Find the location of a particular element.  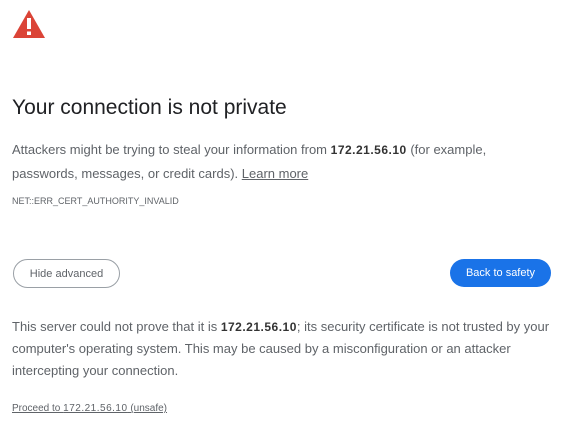

proceed-paragraph: Proceed to 172.21.56.10 (unsafe) is located at coordinates (89, 408).